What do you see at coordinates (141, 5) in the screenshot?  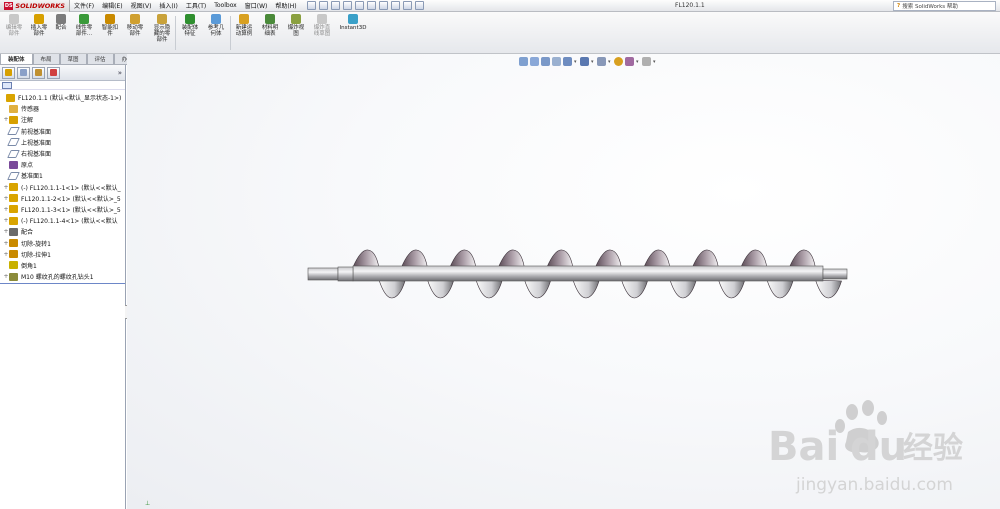 I see `menu-view: 视图(V)` at bounding box center [141, 5].